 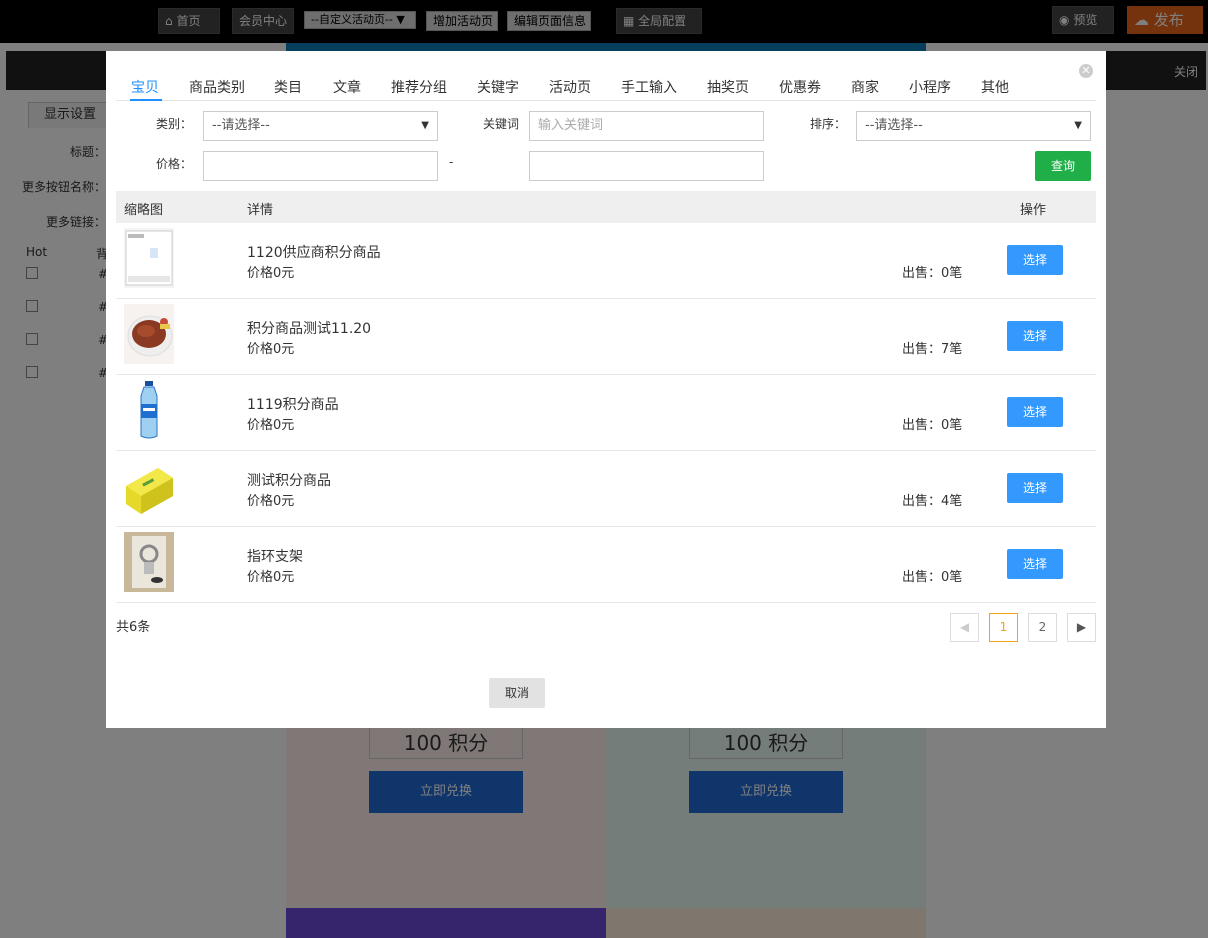 I want to click on total-count: 共6条, so click(x=133, y=627).